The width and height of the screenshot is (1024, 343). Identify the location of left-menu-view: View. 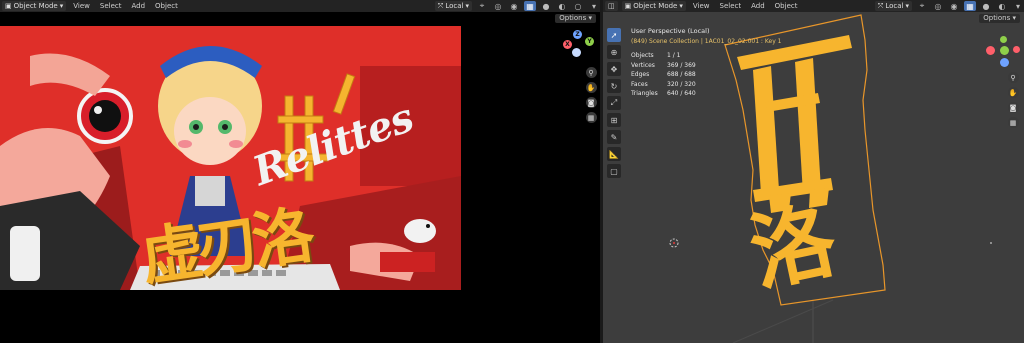
(81, 6).